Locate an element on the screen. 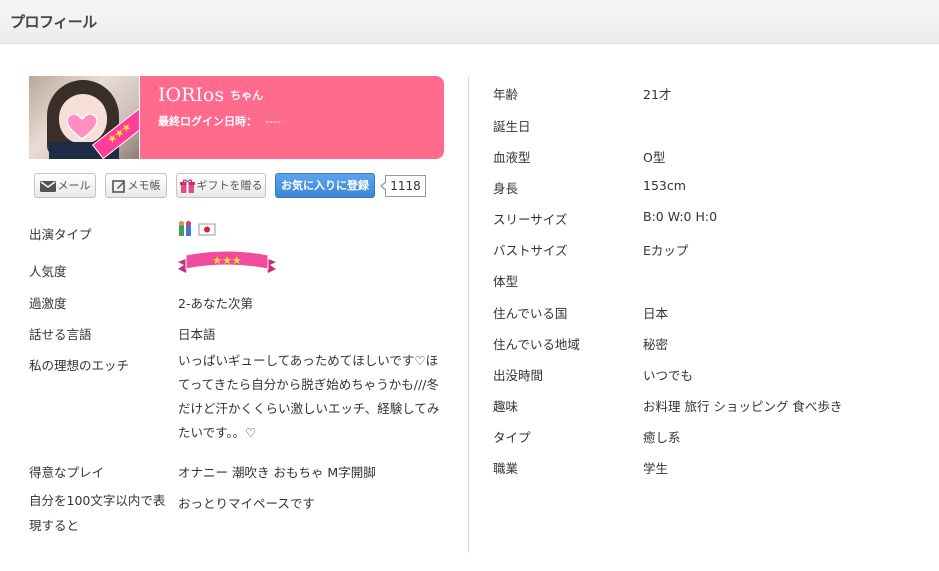 The image size is (939, 571). field-value-favorite-play: オナニー 潮吹き おもちゃ M字開脚 is located at coordinates (277, 472).